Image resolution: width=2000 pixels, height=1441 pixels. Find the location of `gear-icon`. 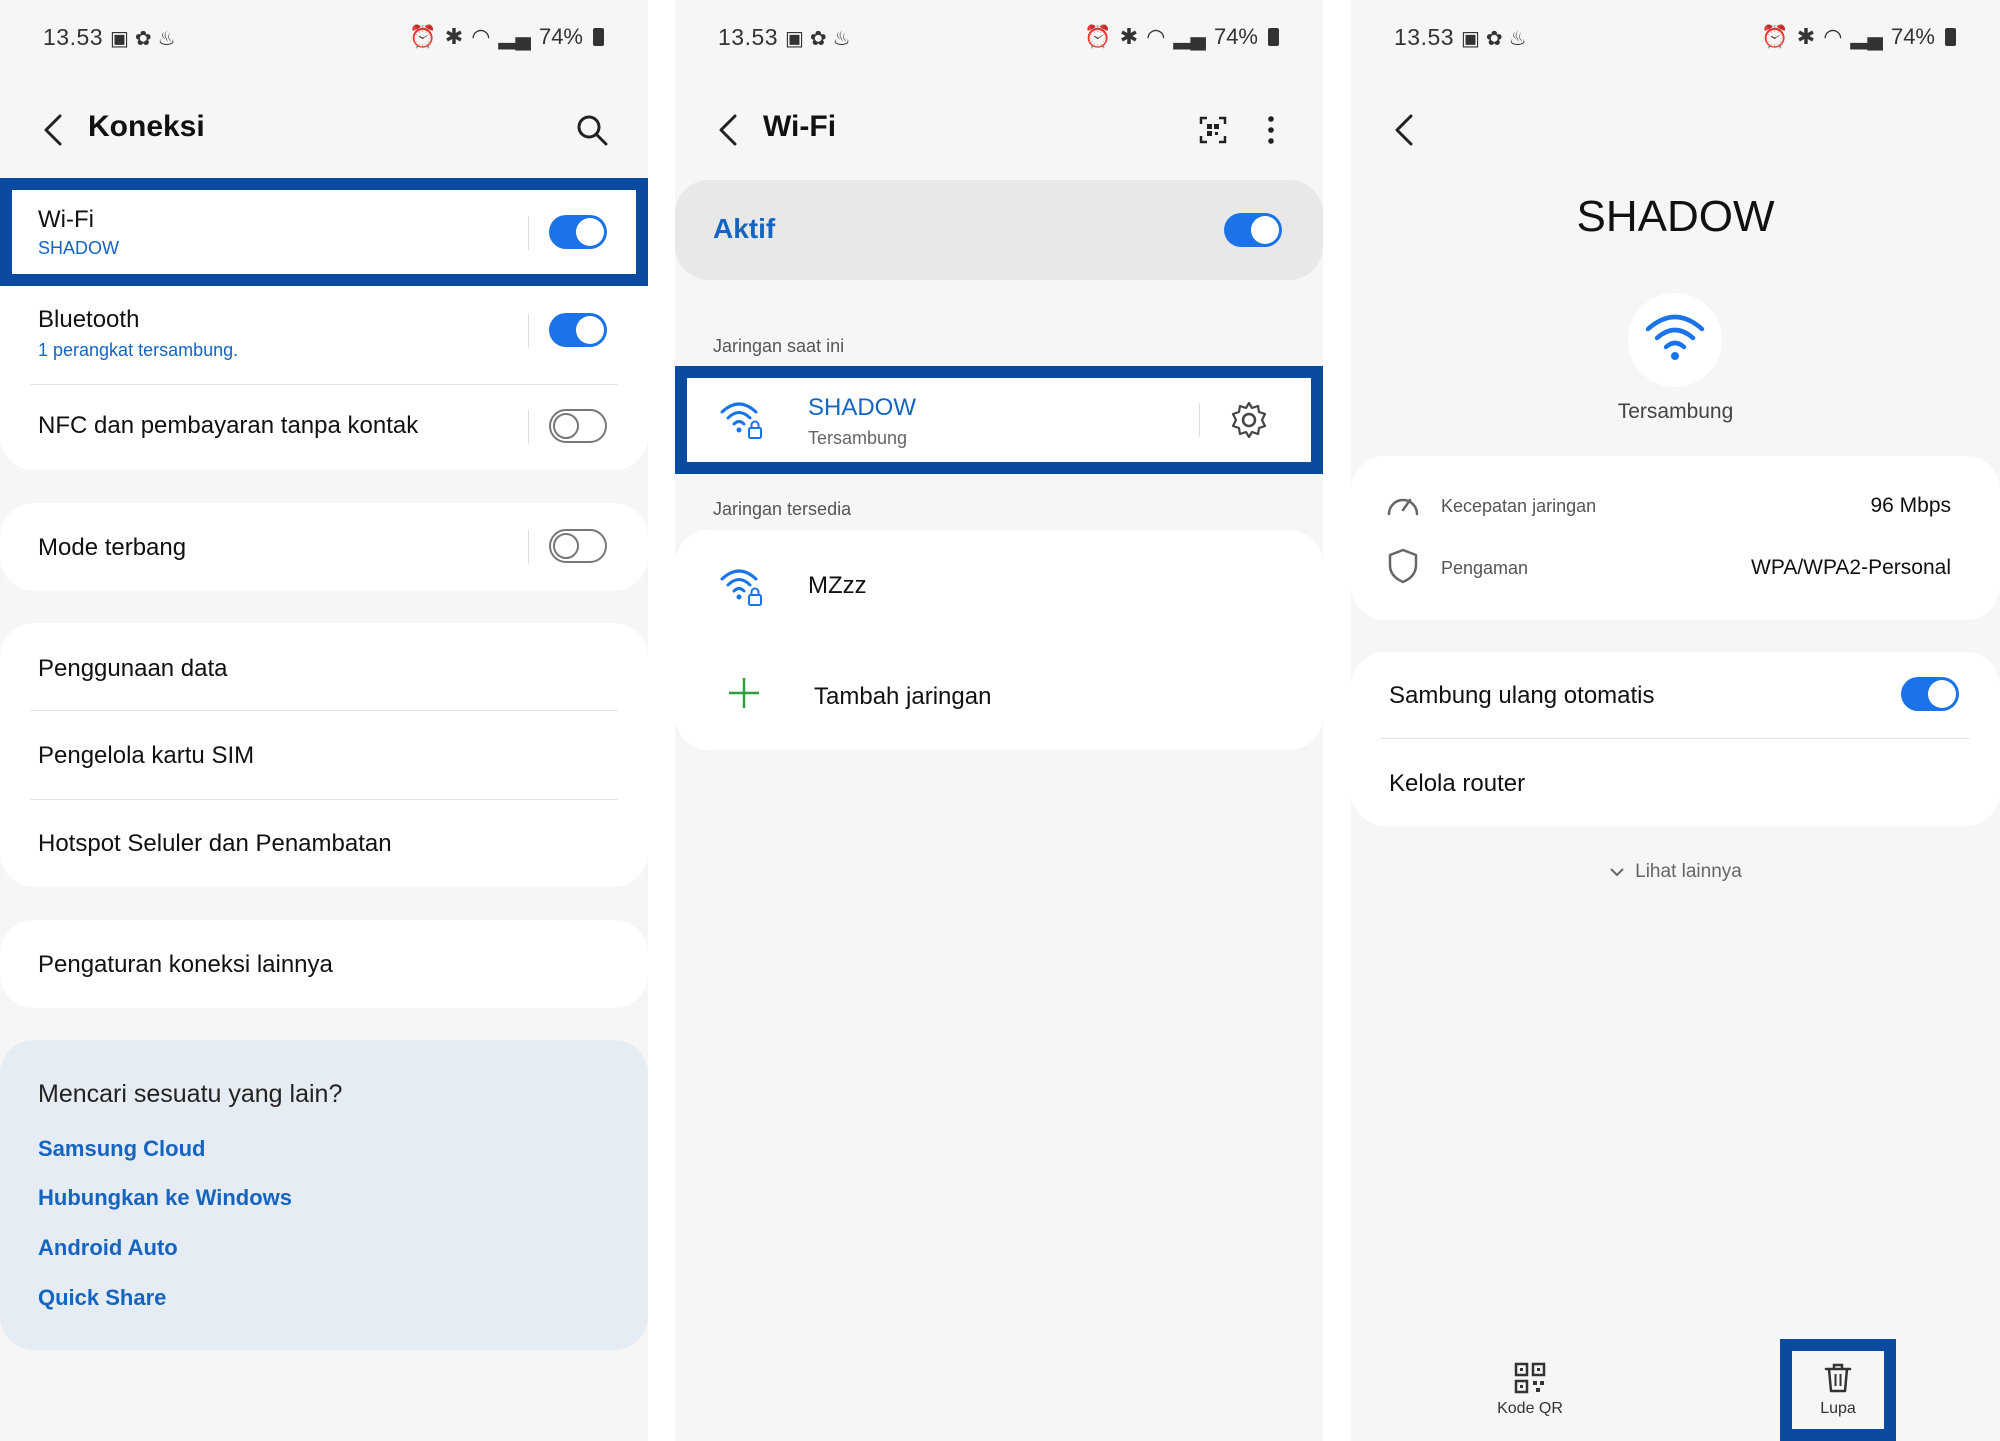

gear-icon is located at coordinates (1249, 420).